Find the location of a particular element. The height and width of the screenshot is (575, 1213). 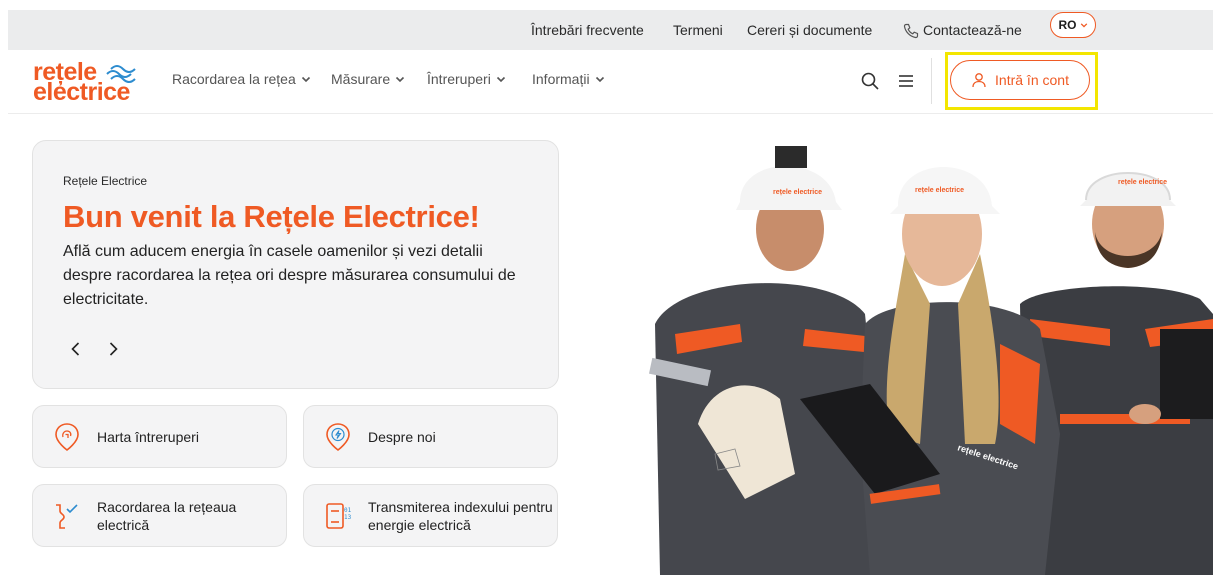

login-button: Intră în cont is located at coordinates (1020, 80).